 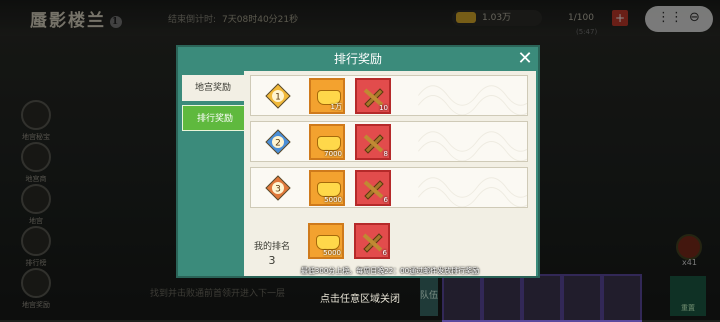 I want to click on dialog-title: 排行奖励, so click(x=357, y=59).